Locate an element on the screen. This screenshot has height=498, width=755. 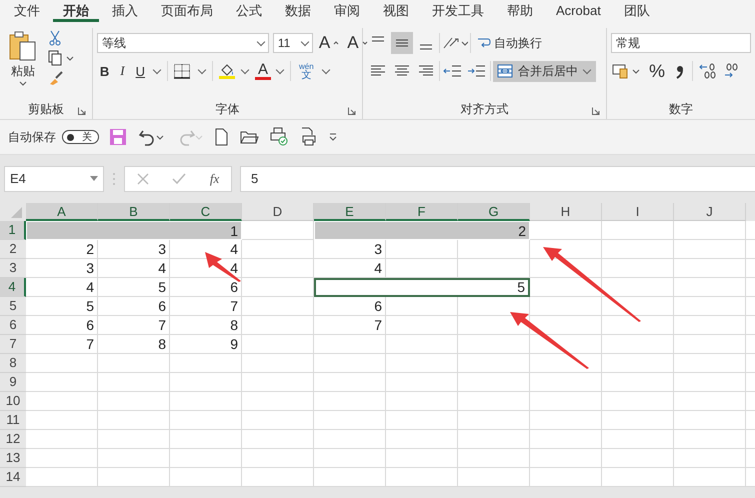
merge-icon is located at coordinates (504, 71).